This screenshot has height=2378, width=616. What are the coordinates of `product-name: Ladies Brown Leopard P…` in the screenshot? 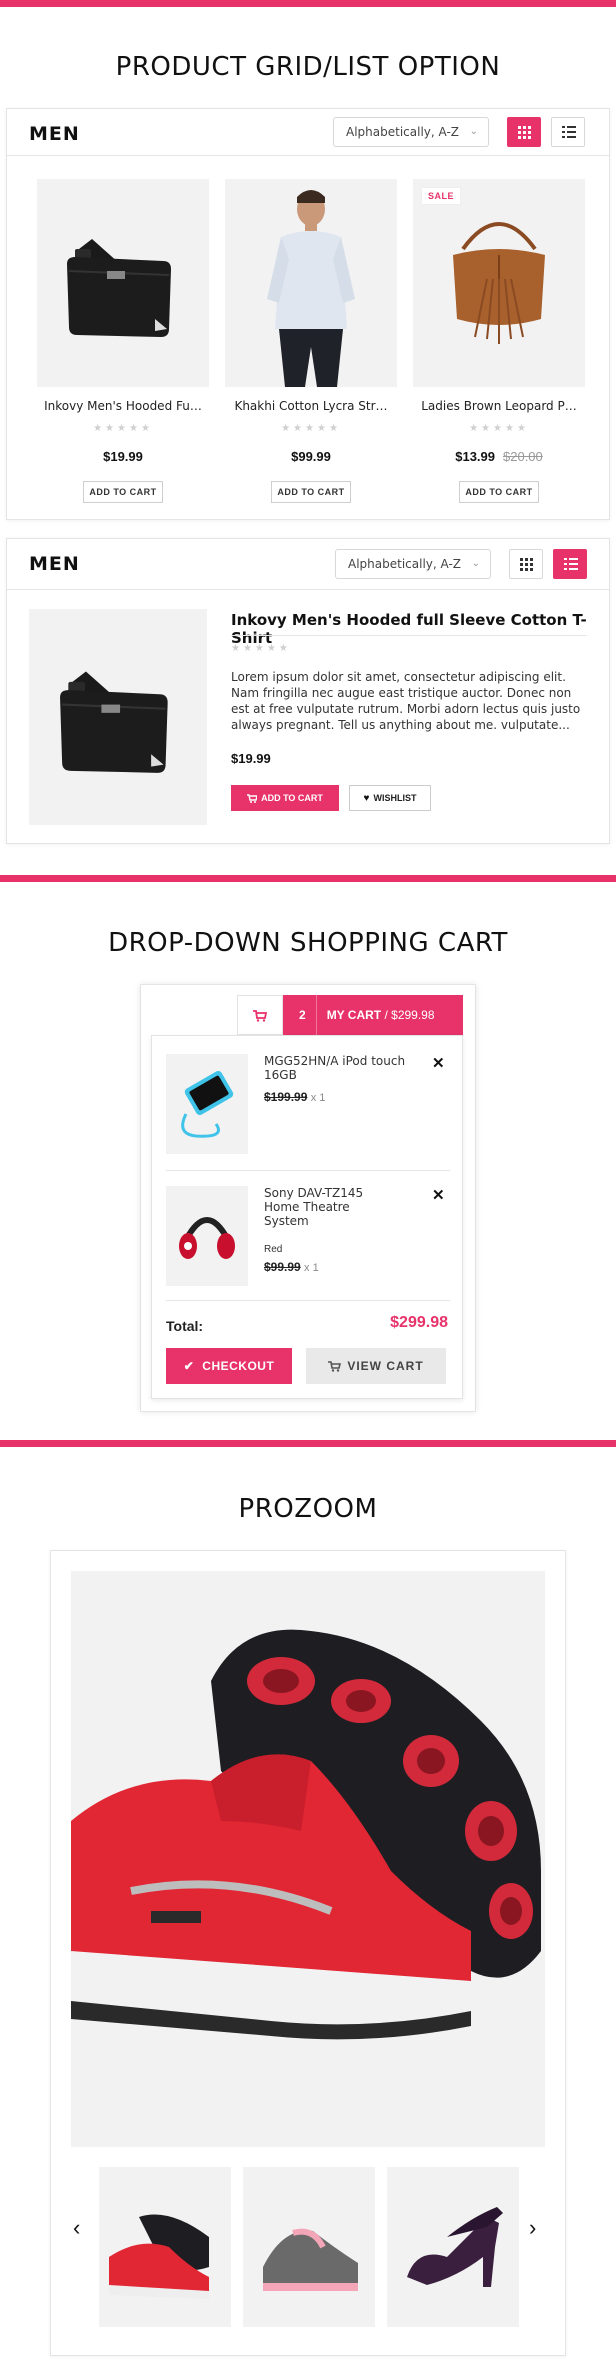 It's located at (499, 406).